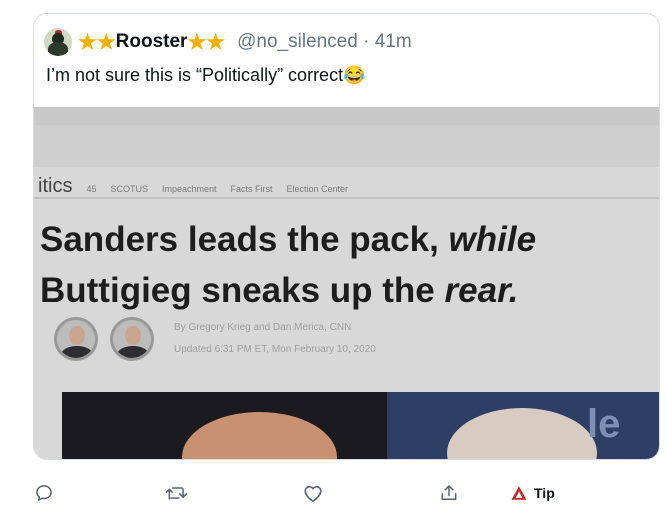  Describe the element at coordinates (532, 493) in the screenshot. I see `tip-button: Tip` at that location.